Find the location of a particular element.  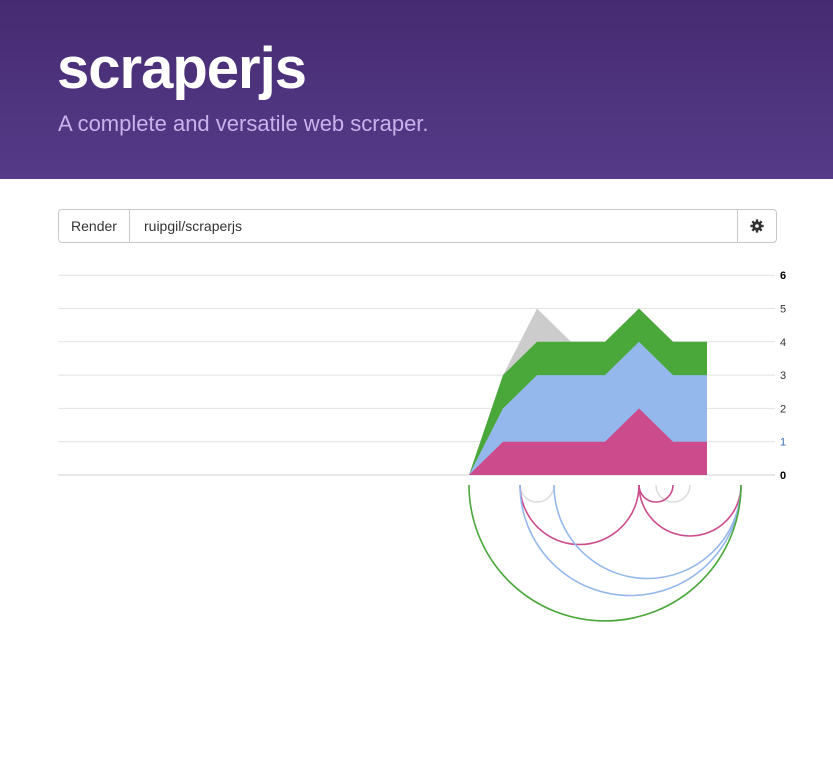

y-tick-label: 6 is located at coordinates (783, 276).